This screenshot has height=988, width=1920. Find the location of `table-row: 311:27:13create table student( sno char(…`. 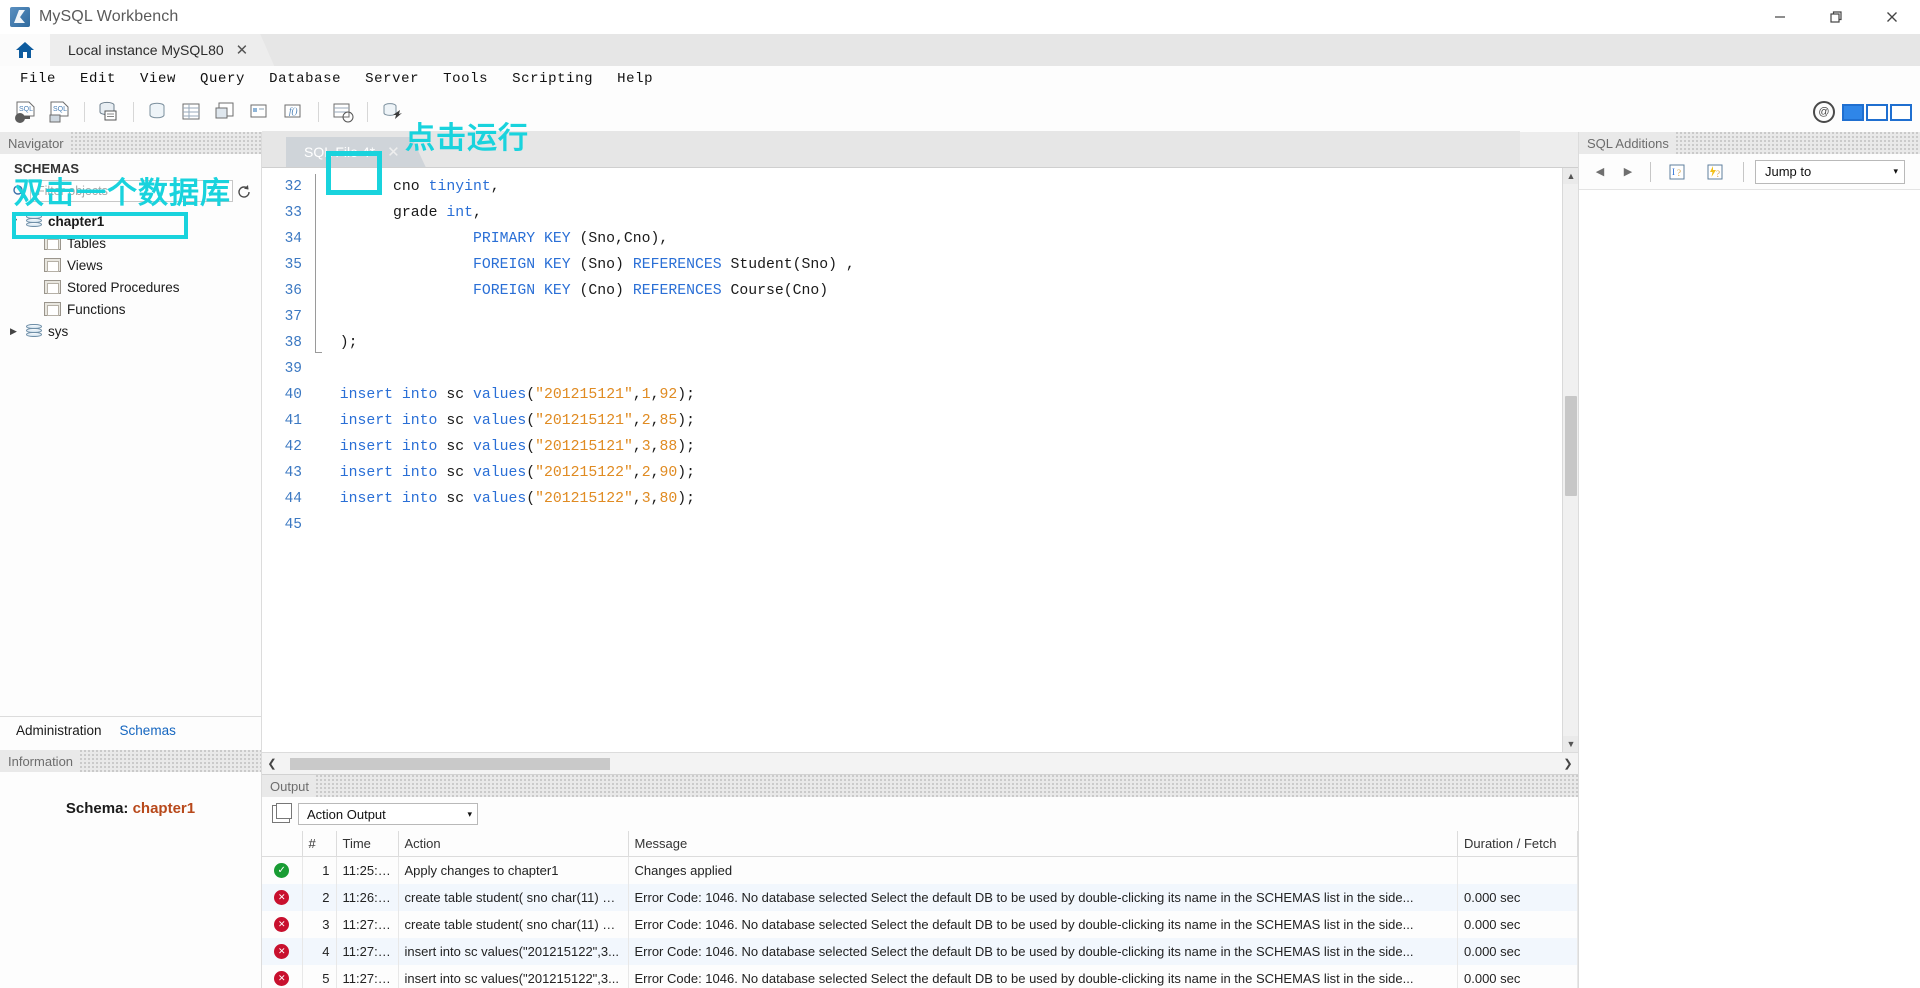

table-row: 311:27:13create table student( sno char(… is located at coordinates (920, 924).